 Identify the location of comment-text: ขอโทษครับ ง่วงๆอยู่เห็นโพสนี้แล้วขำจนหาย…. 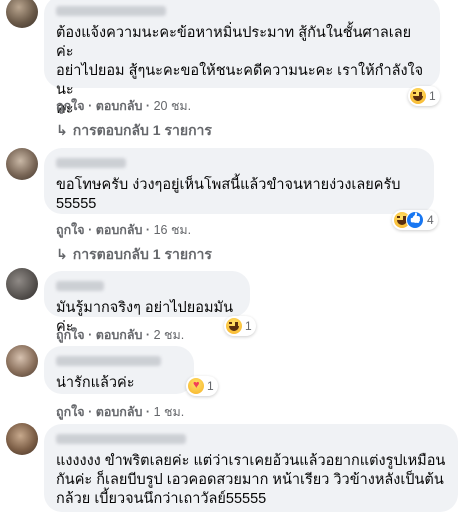
(228, 194).